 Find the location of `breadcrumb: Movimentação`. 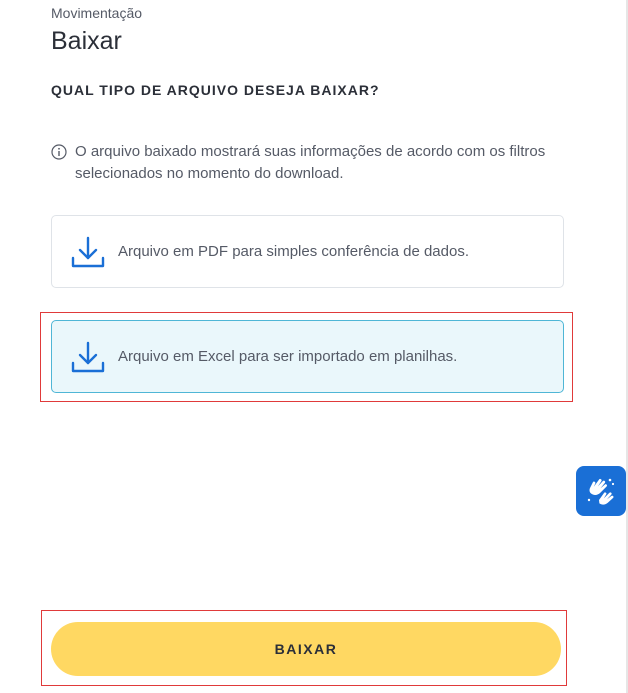

breadcrumb: Movimentação is located at coordinates (97, 13).